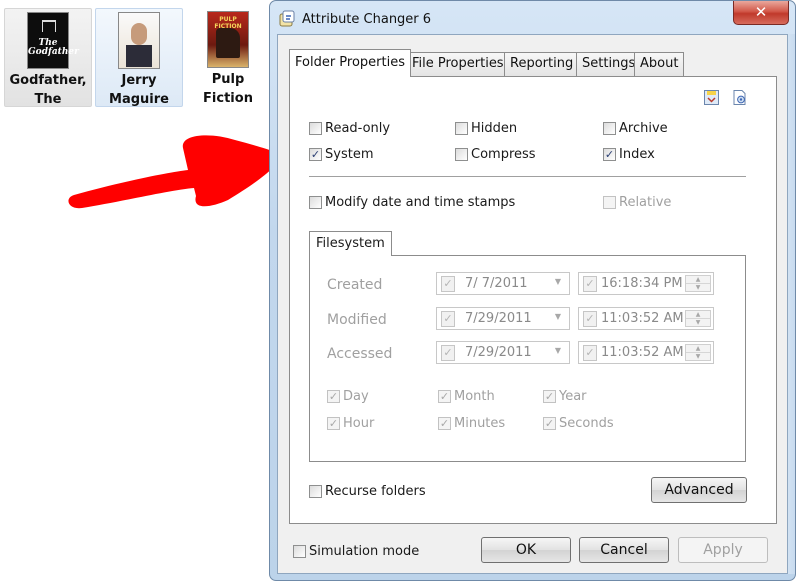 The width and height of the screenshot is (803, 587). Describe the element at coordinates (53, 47) in the screenshot. I see `poster-title: The Godfather` at that location.